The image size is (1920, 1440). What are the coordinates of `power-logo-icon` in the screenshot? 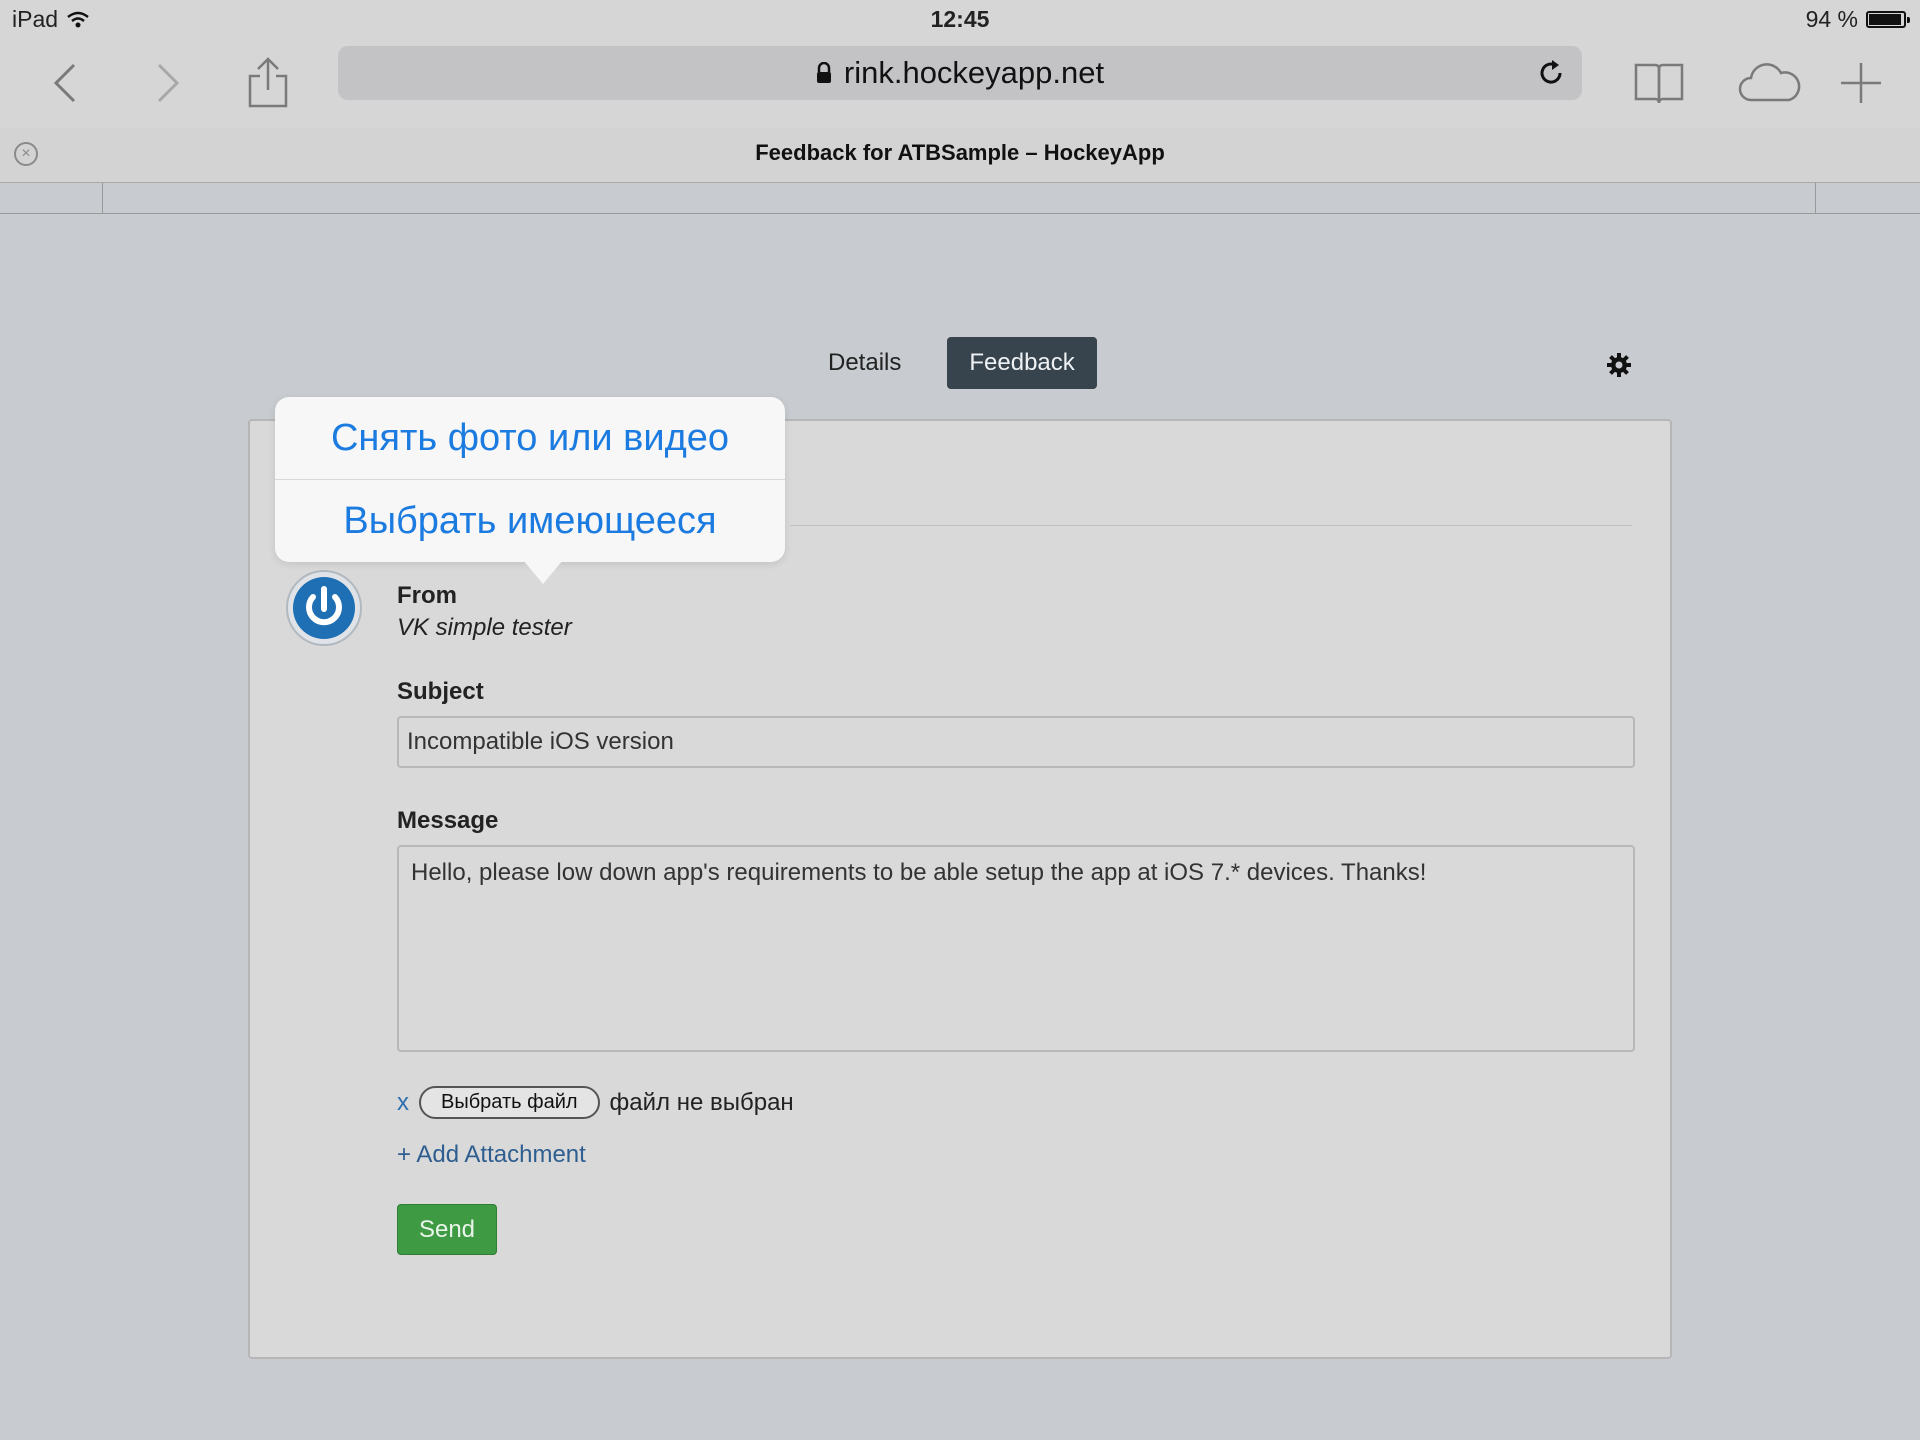 It's located at (324, 608).